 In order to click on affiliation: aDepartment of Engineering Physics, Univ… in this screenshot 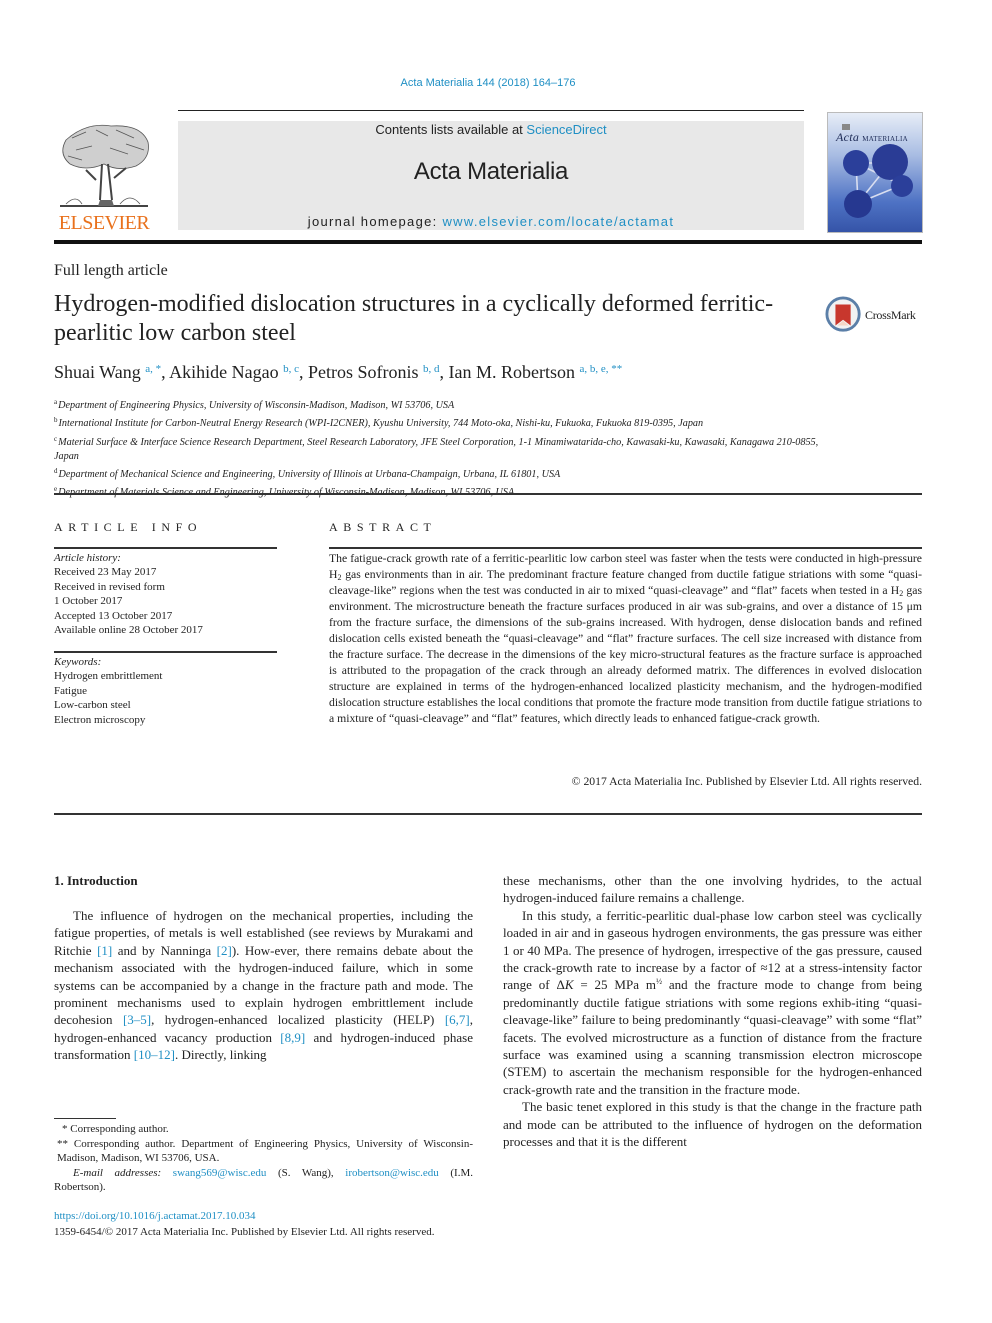, I will do `click(439, 404)`.